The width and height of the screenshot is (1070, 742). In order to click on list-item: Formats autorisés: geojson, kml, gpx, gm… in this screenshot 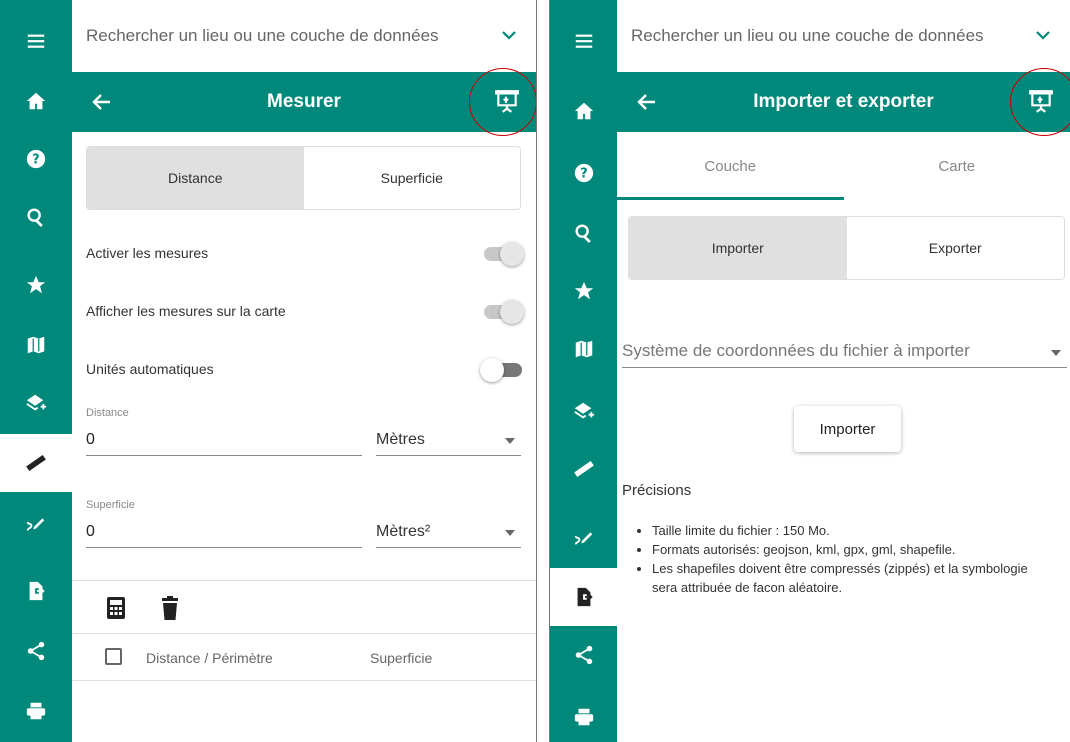, I will do `click(853, 549)`.